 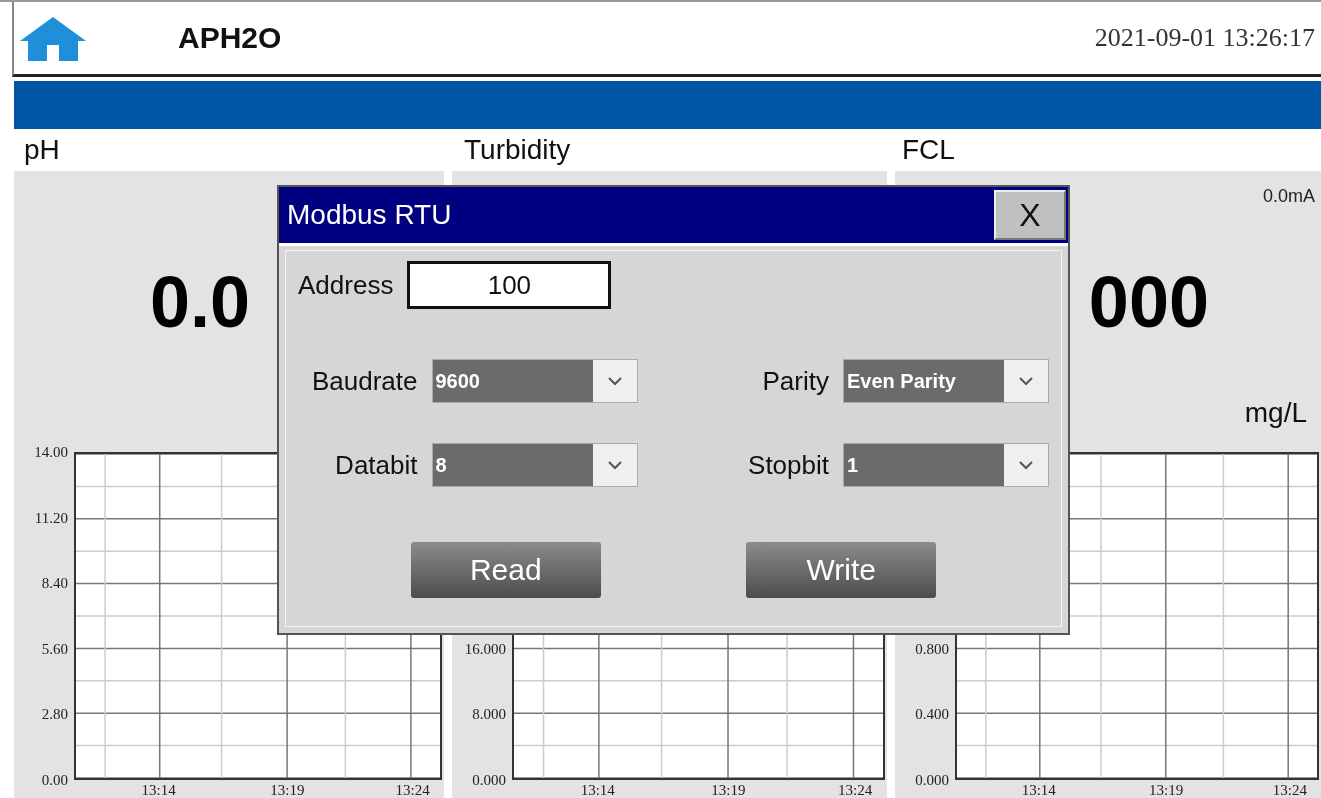 I want to click on unit-label: mg/L, so click(x=1275, y=413).